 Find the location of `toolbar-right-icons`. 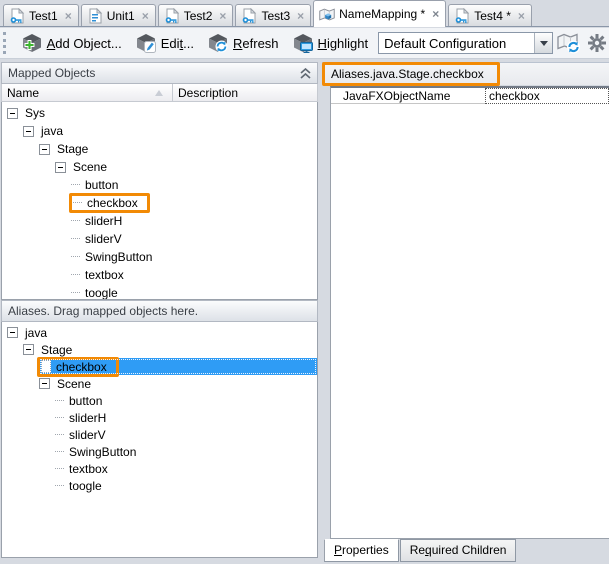

toolbar-right-icons is located at coordinates (581, 43).